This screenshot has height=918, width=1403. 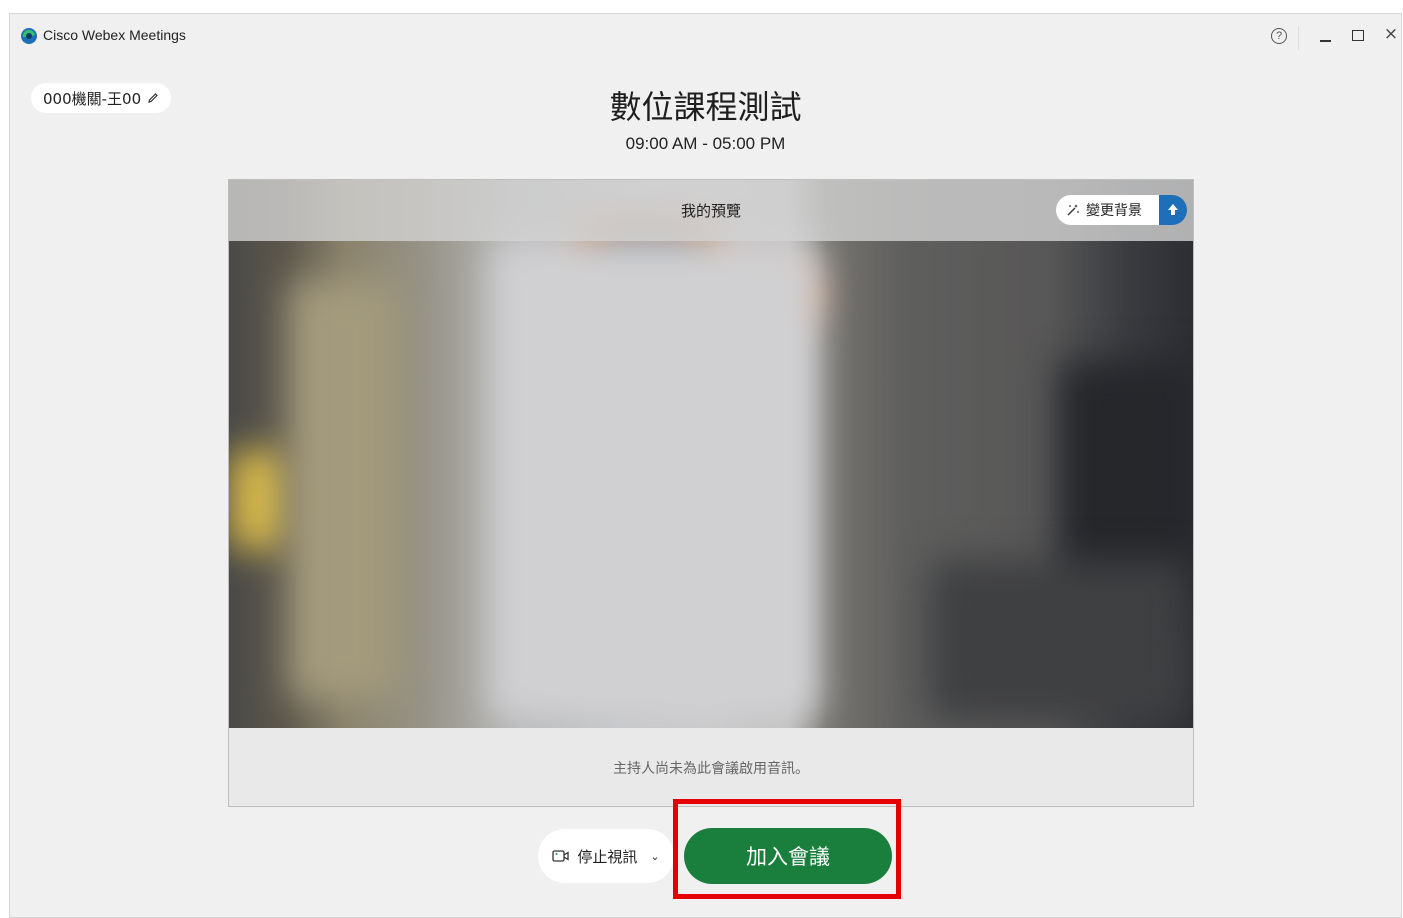 I want to click on title-divider, so click(x=1298, y=38).